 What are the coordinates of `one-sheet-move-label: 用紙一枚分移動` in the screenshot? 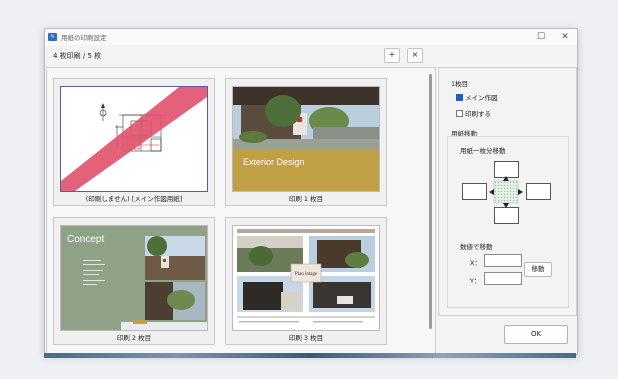 It's located at (483, 151).